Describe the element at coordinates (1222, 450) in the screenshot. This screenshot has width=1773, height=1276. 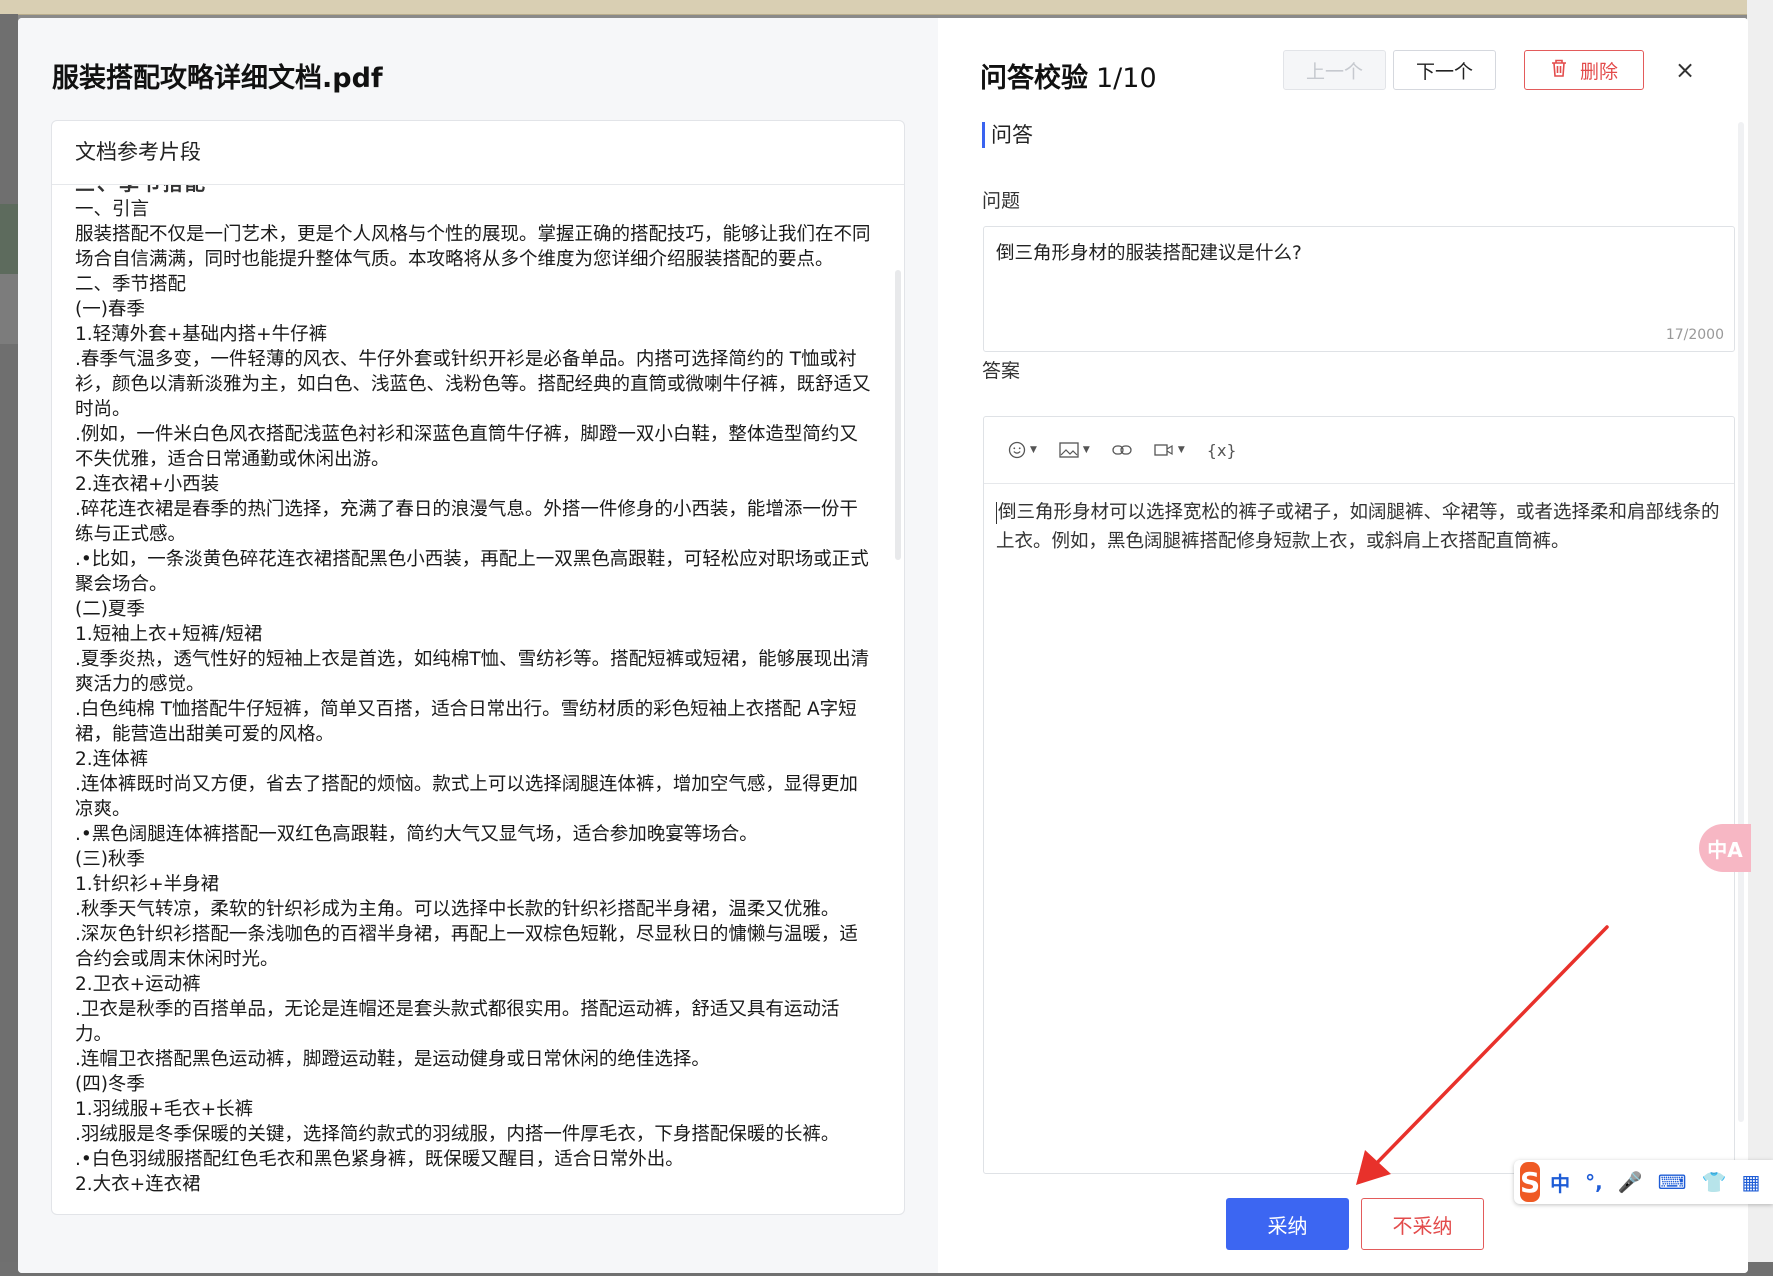
I see `variable-icon: {x}` at that location.